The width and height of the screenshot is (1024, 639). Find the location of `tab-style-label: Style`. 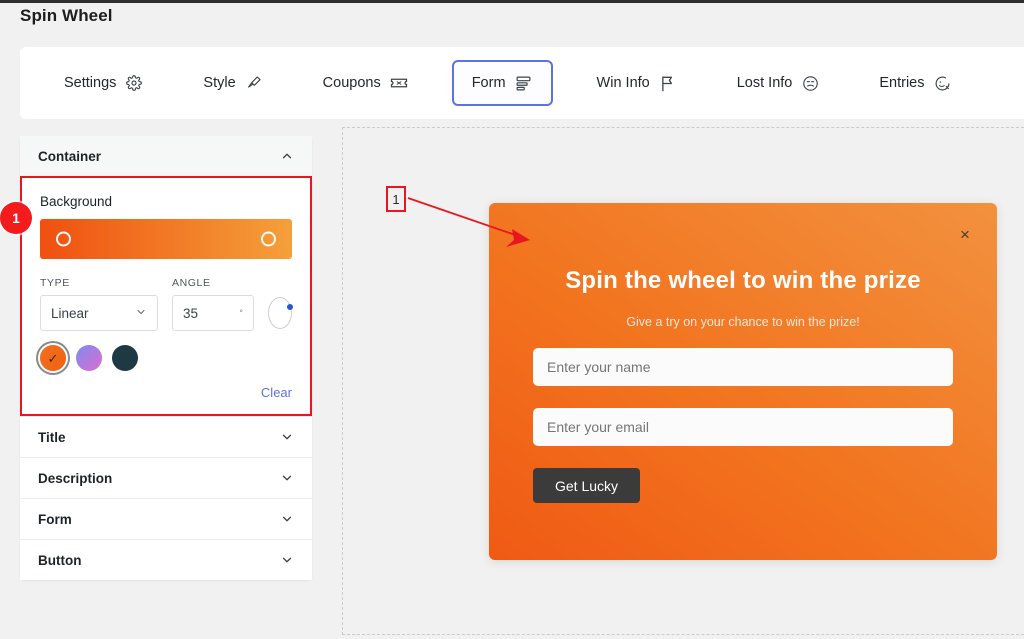

tab-style-label: Style is located at coordinates (219, 83).